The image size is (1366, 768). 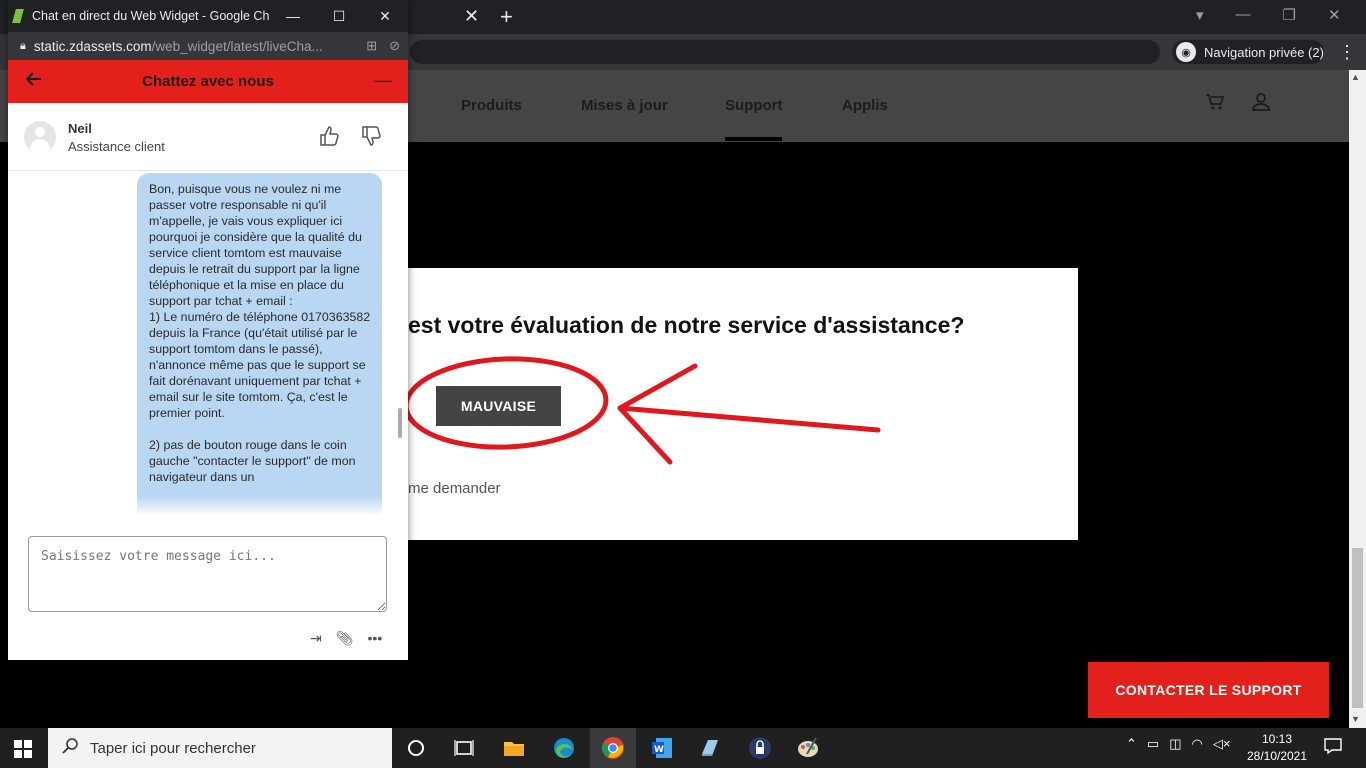 What do you see at coordinates (40, 137) in the screenshot?
I see `agent-avatar` at bounding box center [40, 137].